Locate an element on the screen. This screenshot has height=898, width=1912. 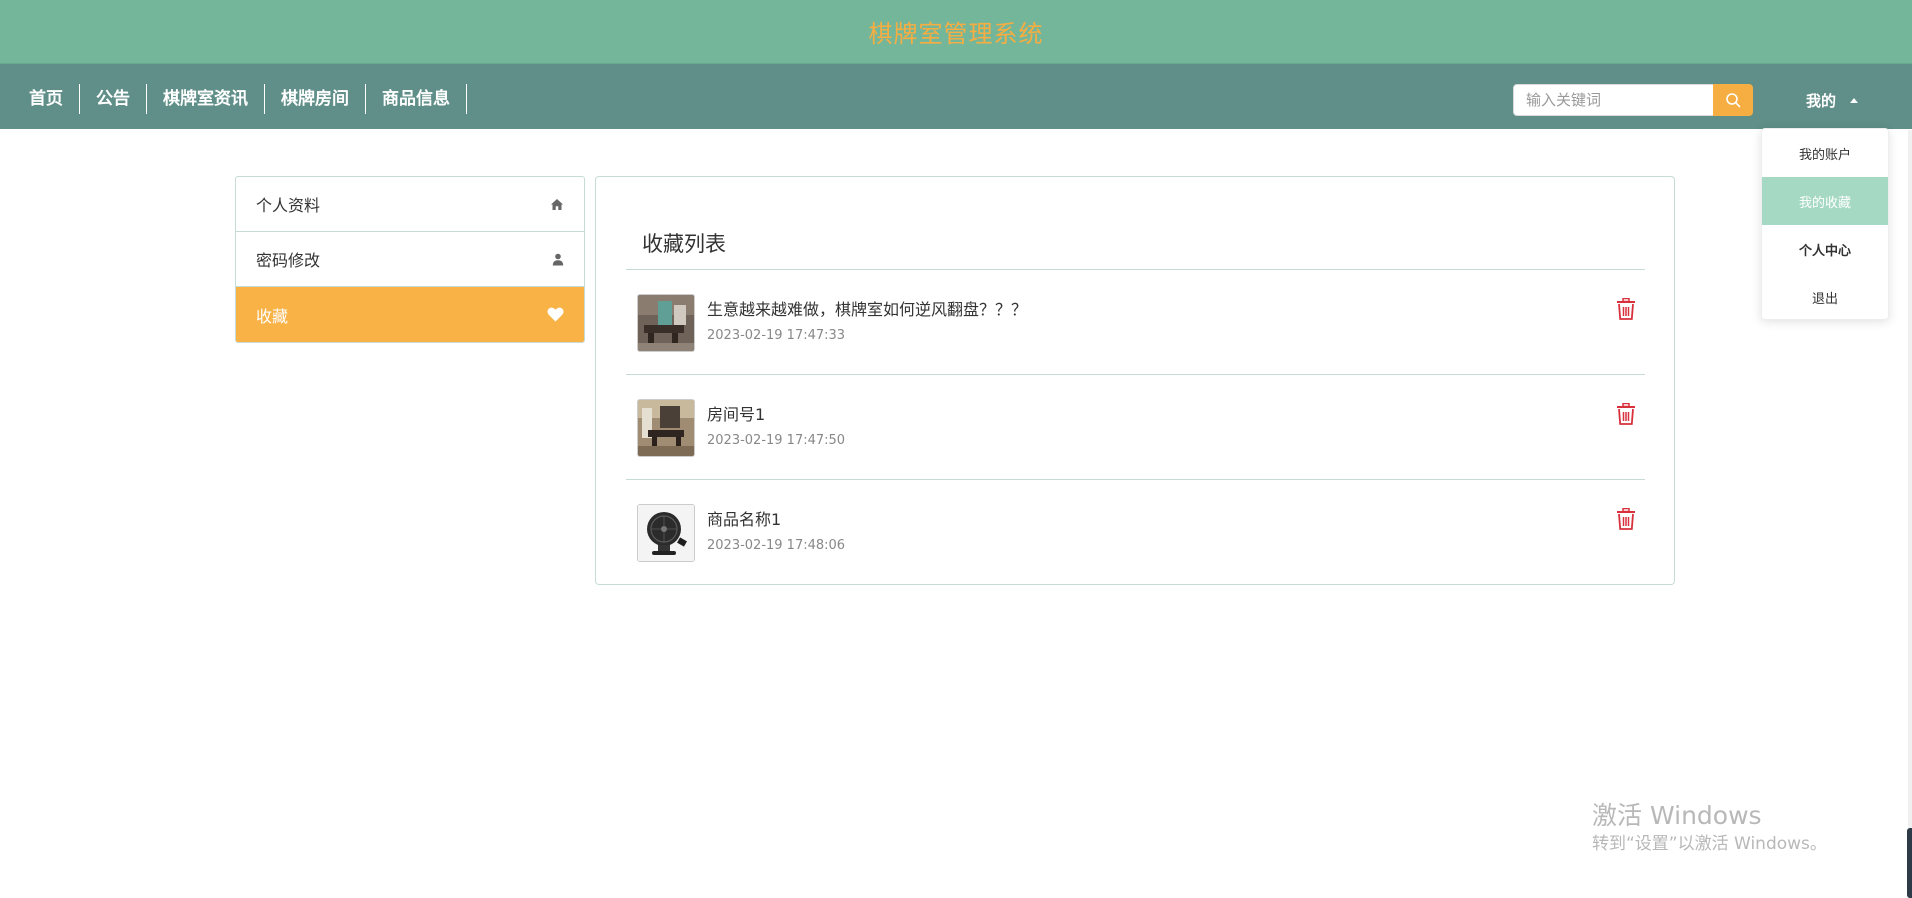
nav-list: 首页 公告 棋牌室资讯 棋牌房间 商品信息 is located at coordinates (240, 99).